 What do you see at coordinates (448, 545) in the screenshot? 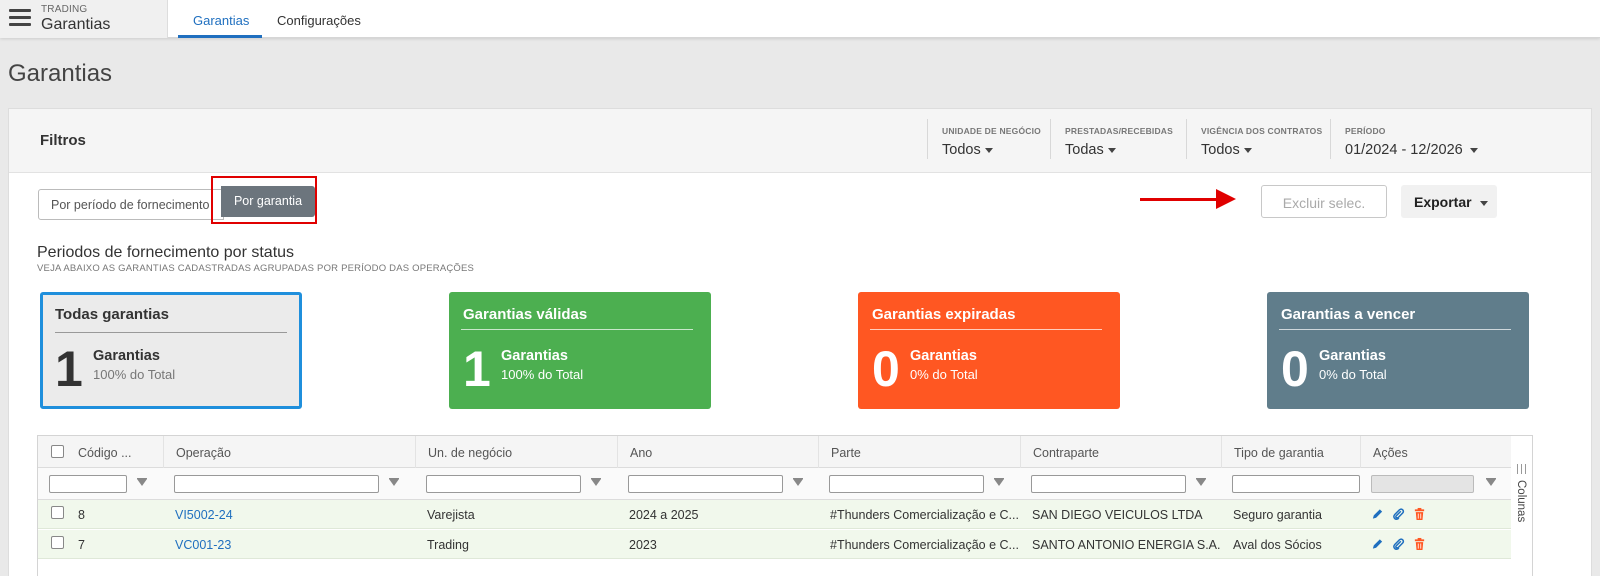
I see `cell-unidade: Trading` at bounding box center [448, 545].